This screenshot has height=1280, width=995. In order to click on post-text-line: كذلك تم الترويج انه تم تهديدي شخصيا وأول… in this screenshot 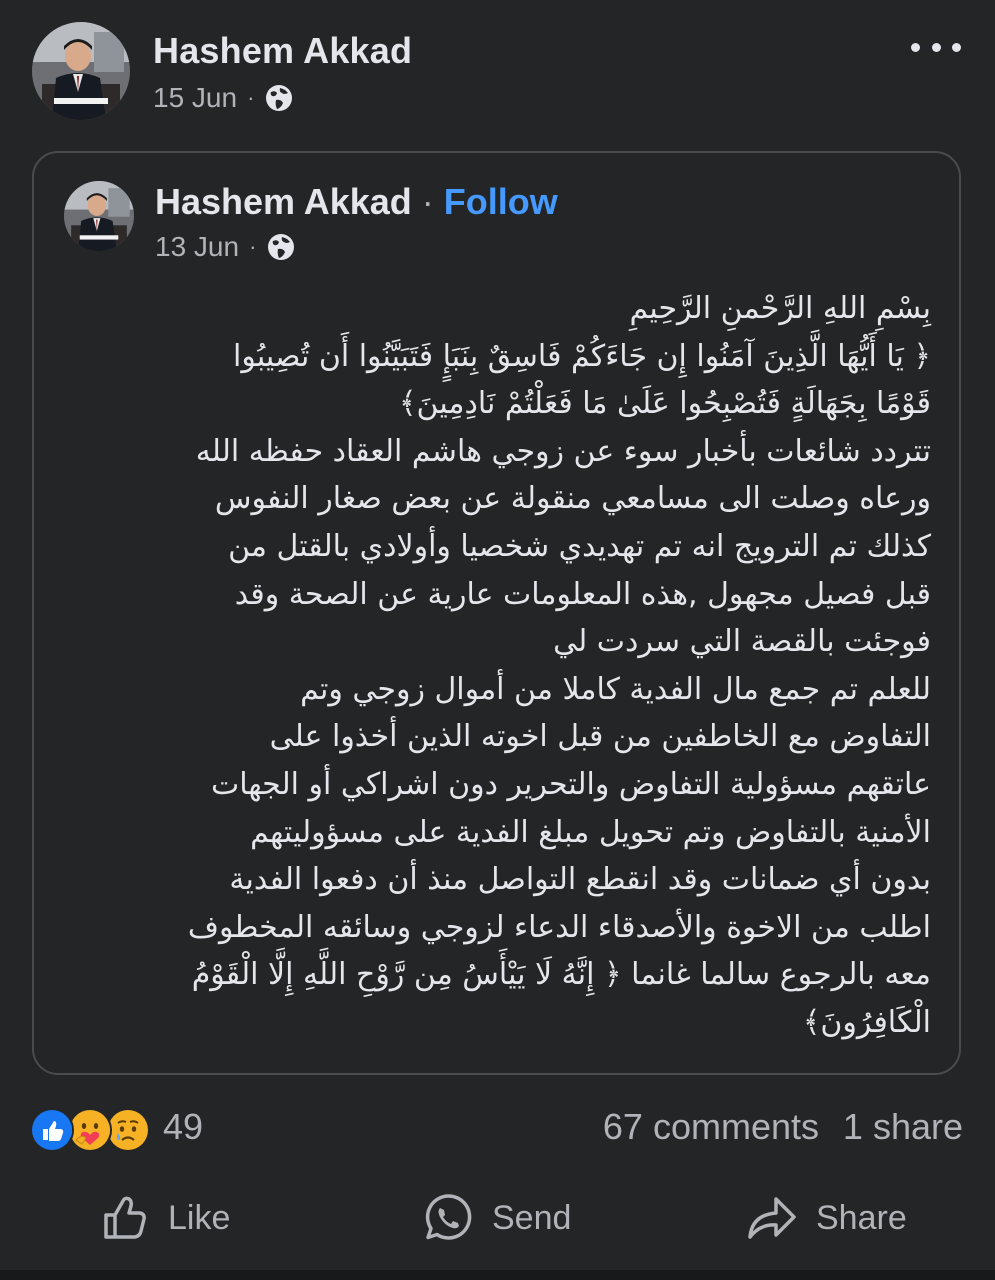, I will do `click(579, 546)`.